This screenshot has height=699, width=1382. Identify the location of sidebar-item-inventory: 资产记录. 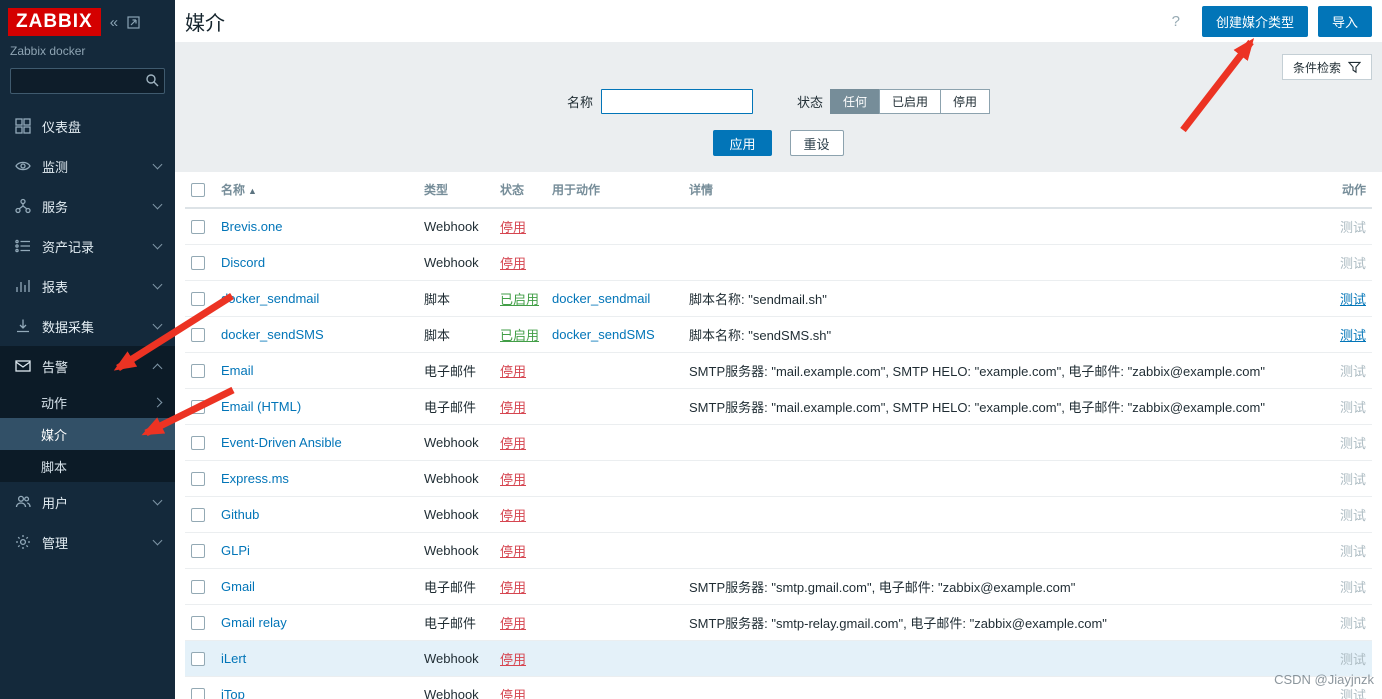
(87, 246).